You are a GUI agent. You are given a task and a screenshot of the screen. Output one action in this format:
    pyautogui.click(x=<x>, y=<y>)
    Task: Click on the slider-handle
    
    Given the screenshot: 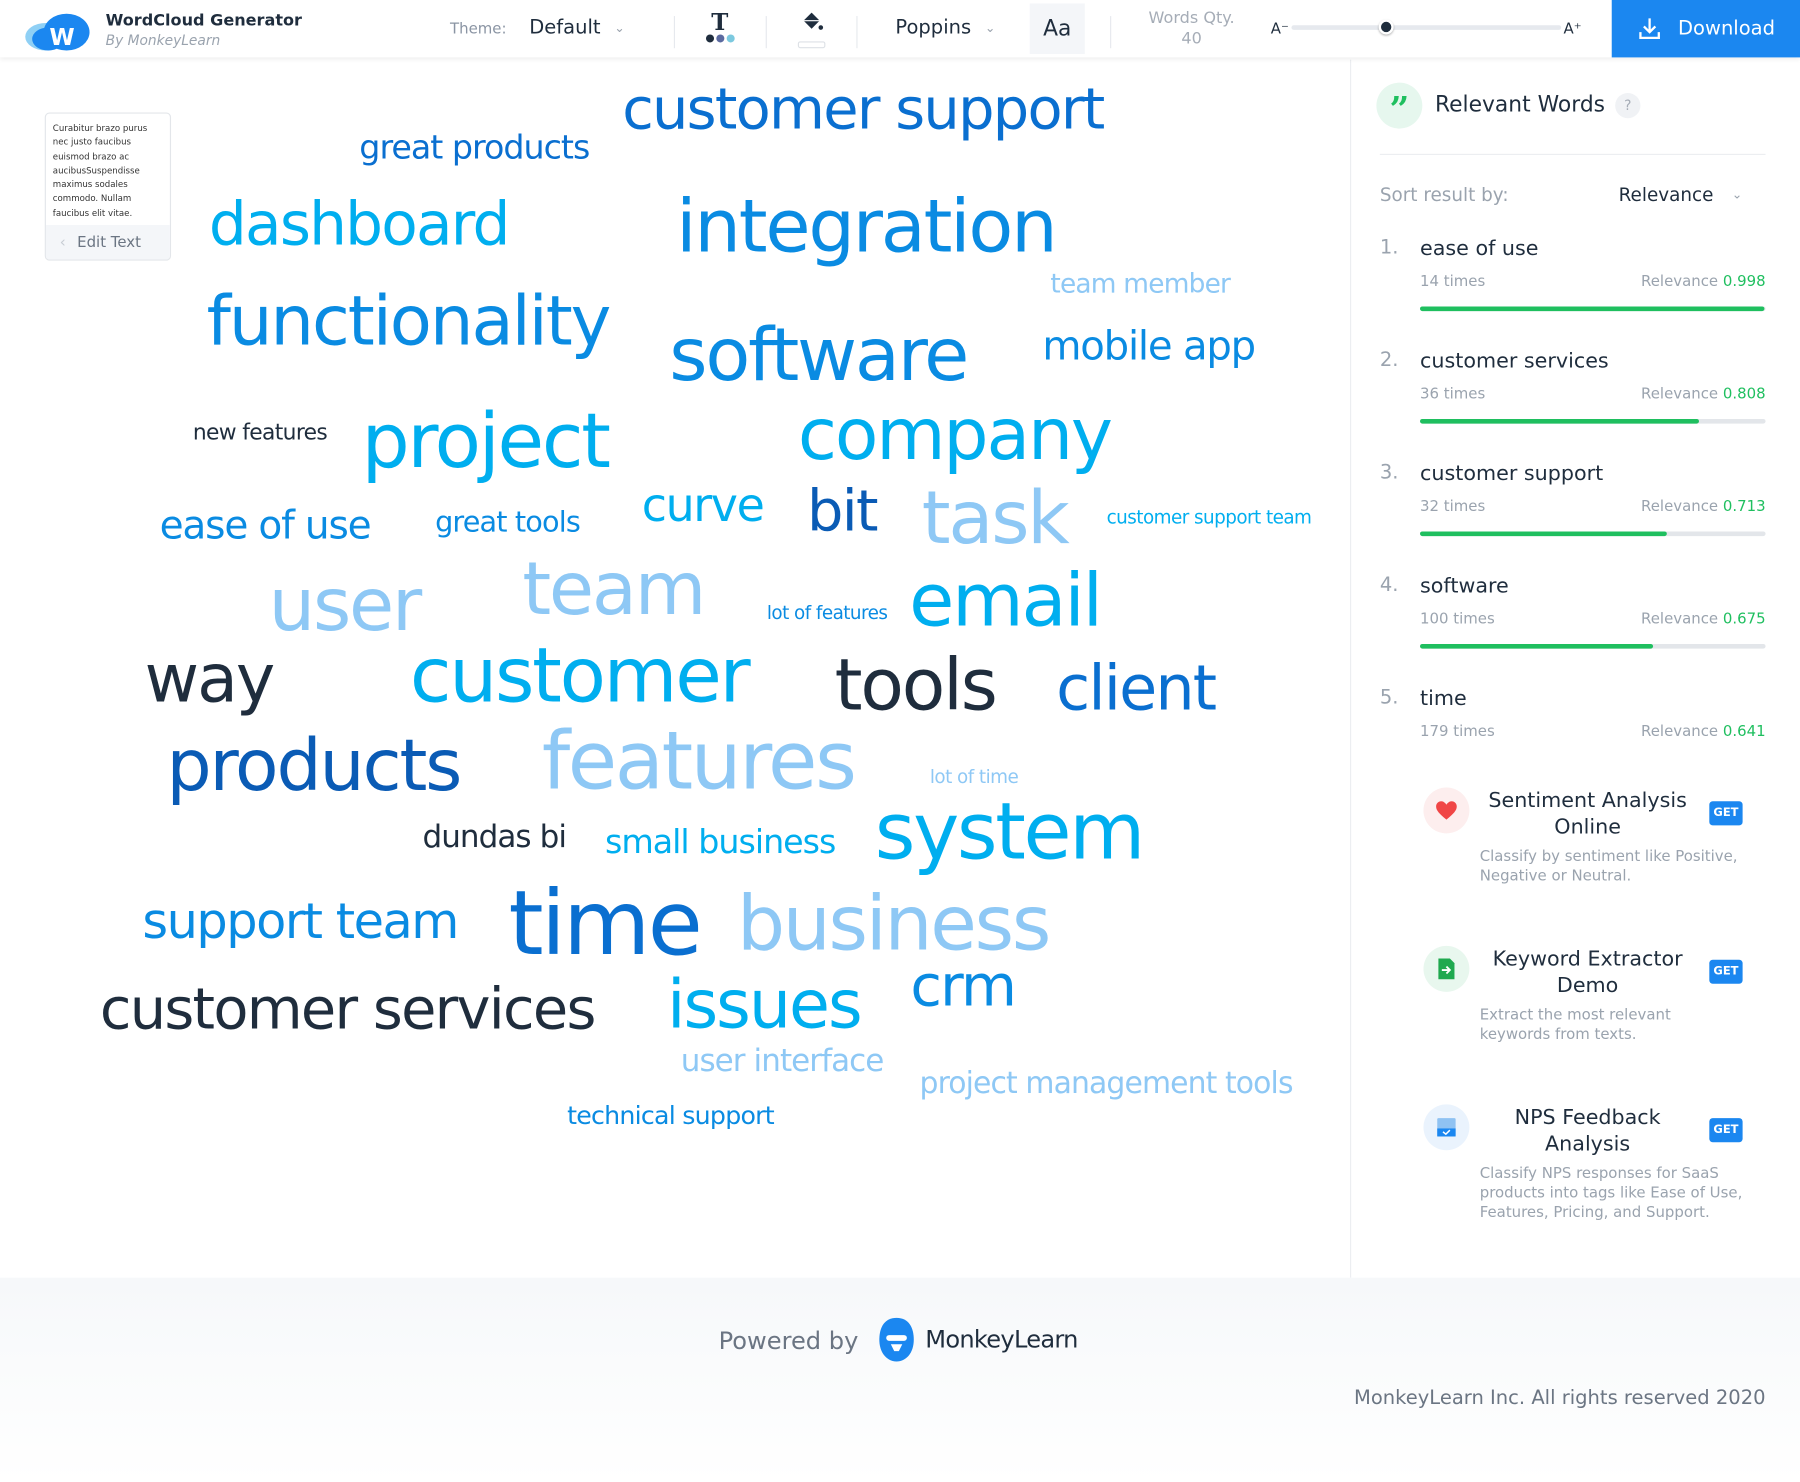 What is the action you would take?
    pyautogui.click(x=1386, y=27)
    